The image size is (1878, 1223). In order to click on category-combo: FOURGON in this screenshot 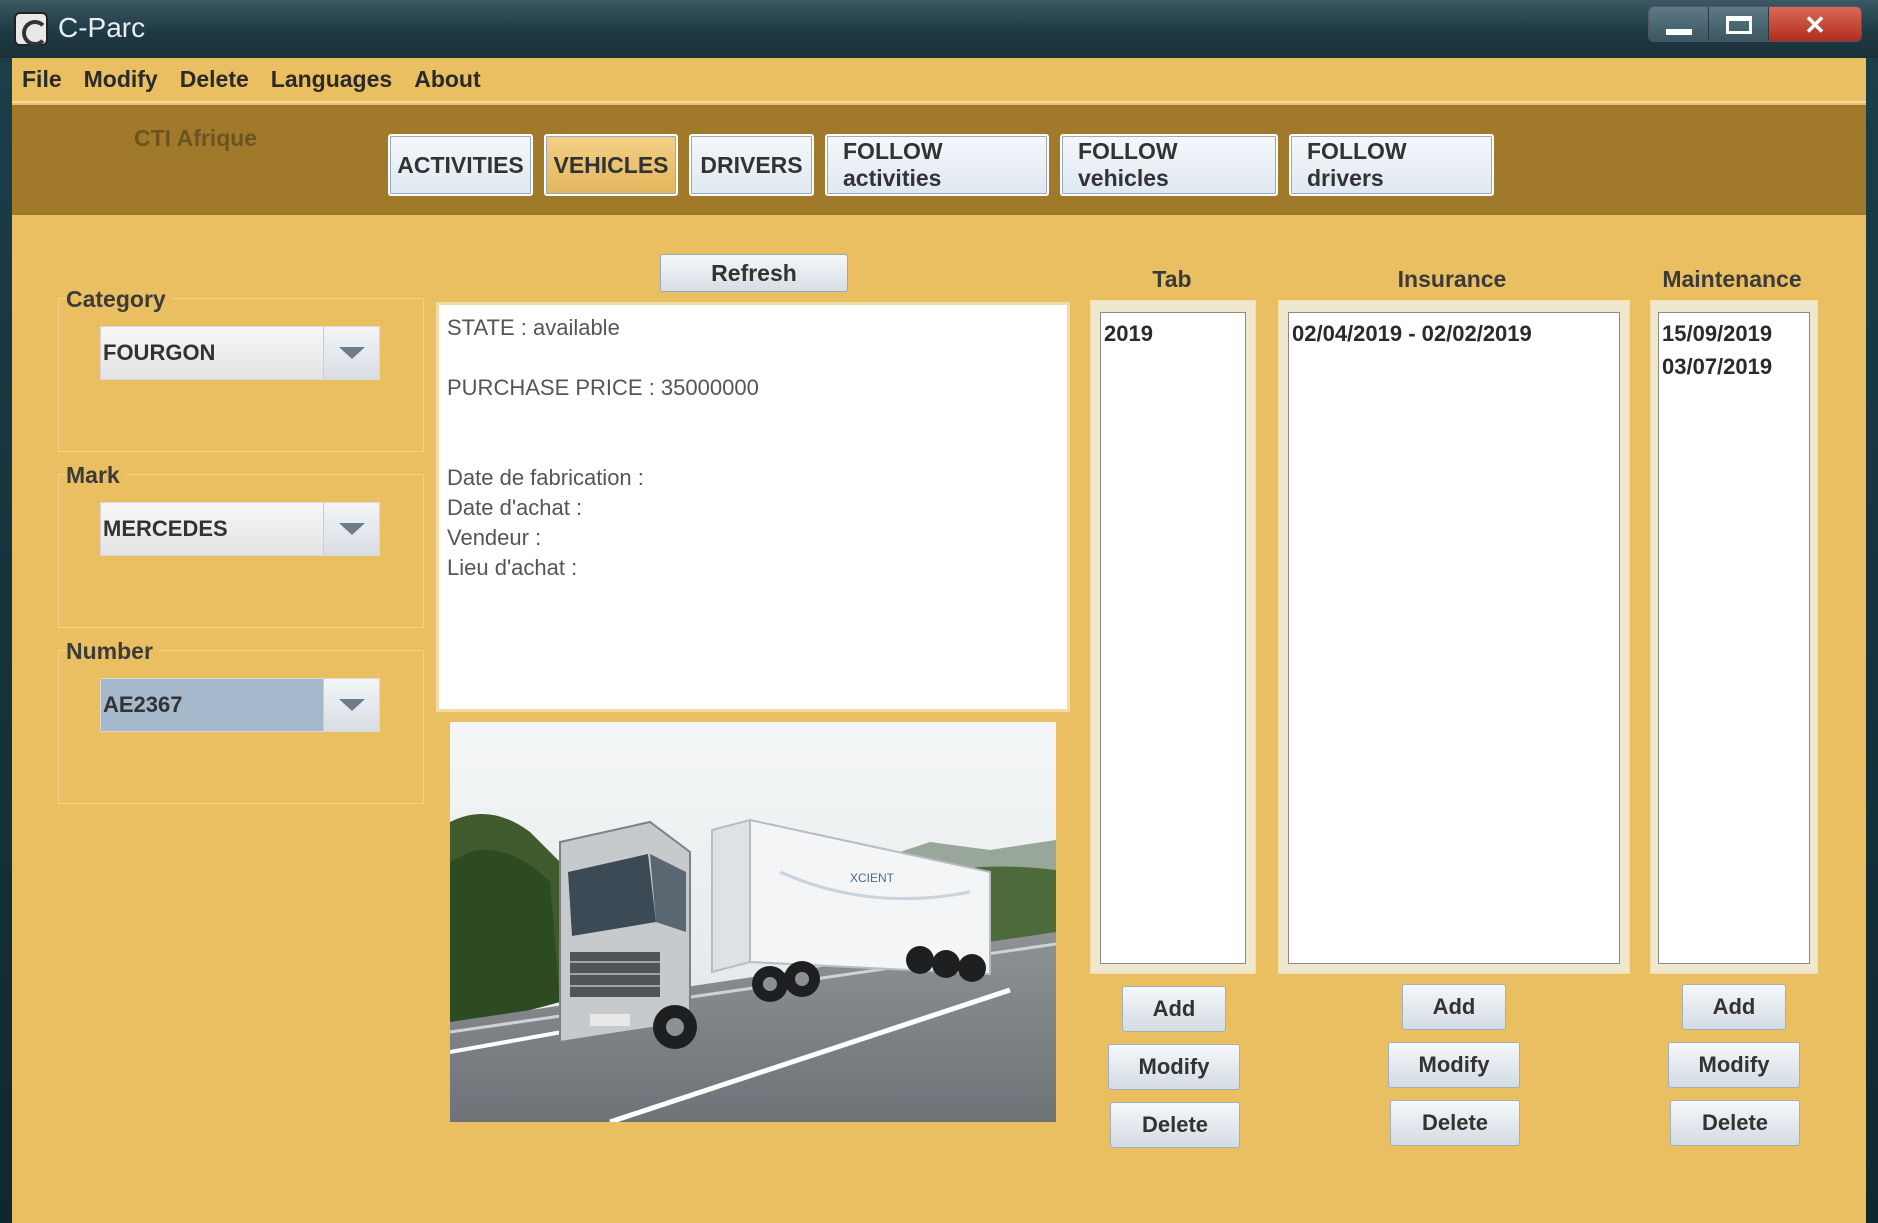, I will do `click(240, 353)`.